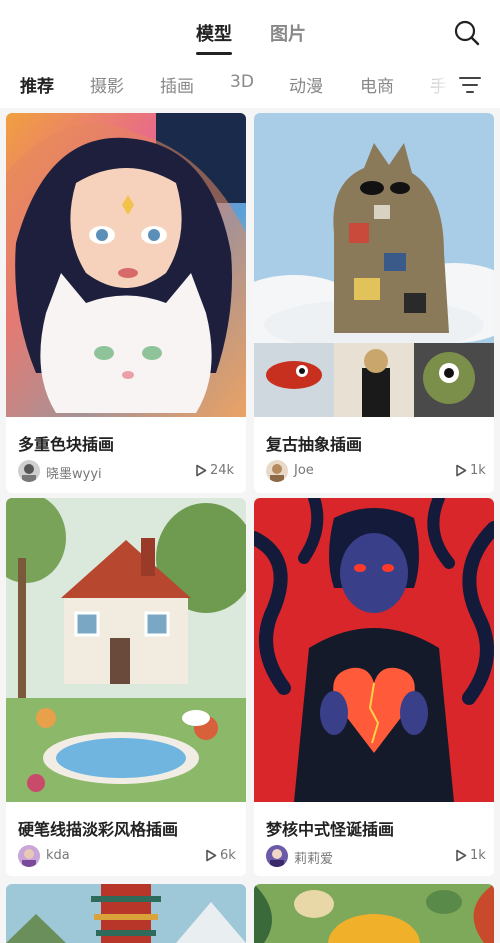 The width and height of the screenshot is (500, 943). Describe the element at coordinates (107, 84) in the screenshot. I see `category-photography: 摄影` at that location.